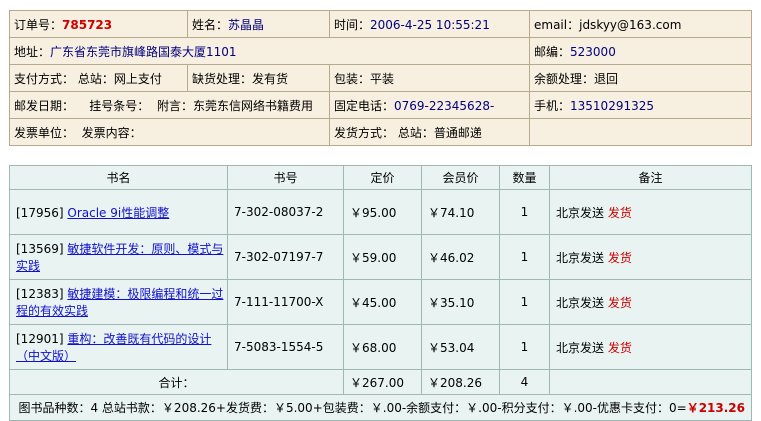  What do you see at coordinates (118, 177) in the screenshot?
I see `header-title: 书名` at bounding box center [118, 177].